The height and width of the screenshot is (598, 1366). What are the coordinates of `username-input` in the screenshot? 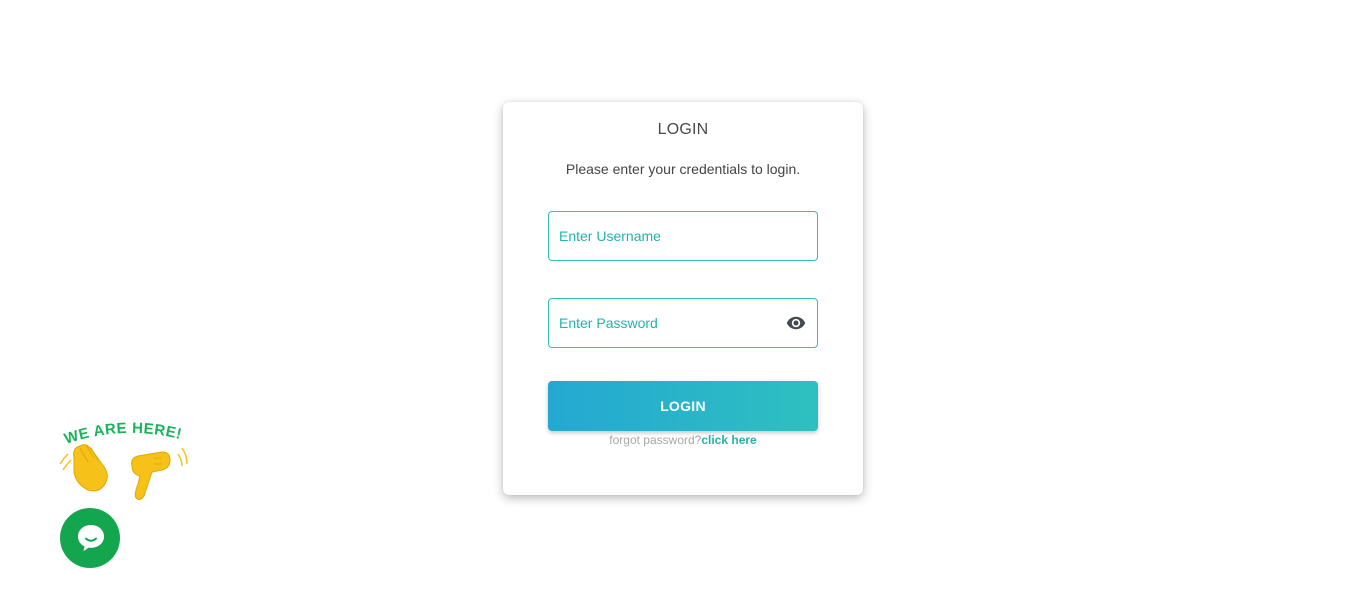 It's located at (683, 236).